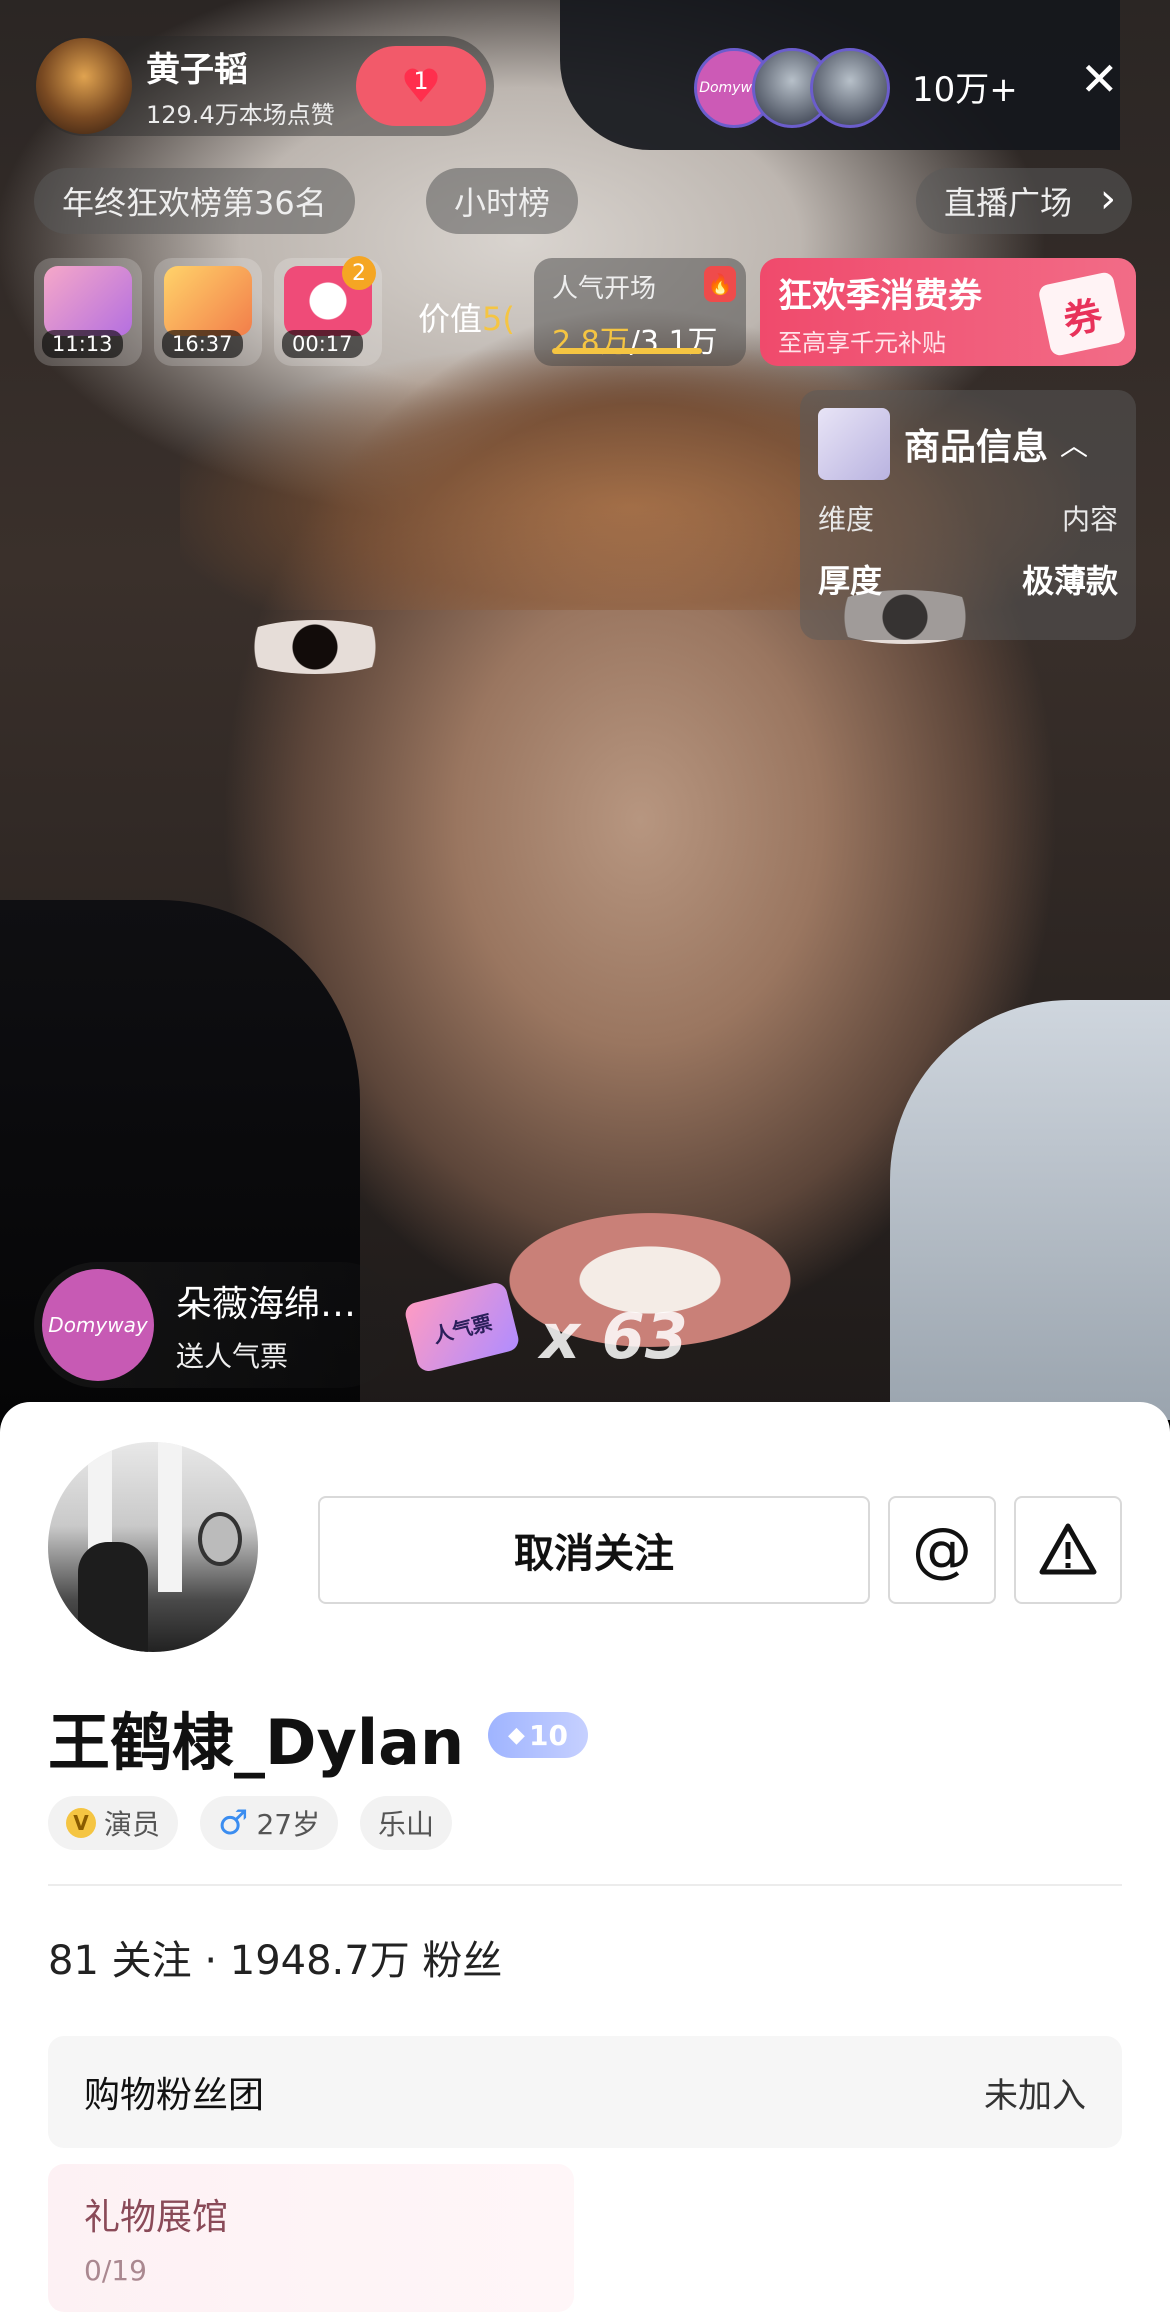 This screenshot has height=2312, width=1170. What do you see at coordinates (1030, 1210) in the screenshot?
I see `collar` at bounding box center [1030, 1210].